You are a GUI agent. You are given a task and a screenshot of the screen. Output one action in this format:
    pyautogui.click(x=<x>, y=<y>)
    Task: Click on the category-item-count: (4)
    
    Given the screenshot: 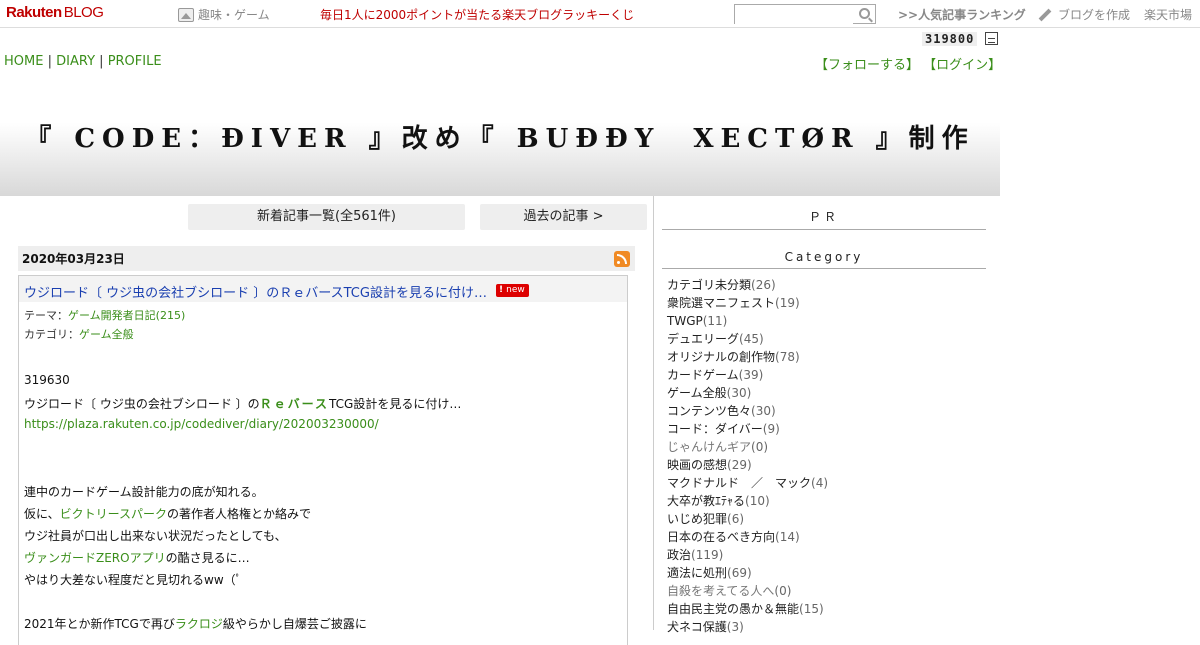 What is the action you would take?
    pyautogui.click(x=820, y=483)
    